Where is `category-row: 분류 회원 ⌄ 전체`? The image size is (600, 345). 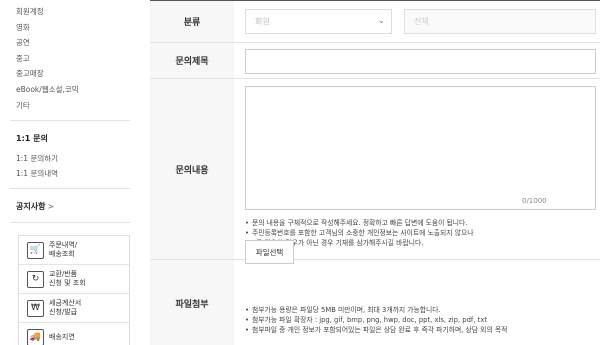 category-row: 분류 회원 ⌄ 전체 is located at coordinates (375, 22).